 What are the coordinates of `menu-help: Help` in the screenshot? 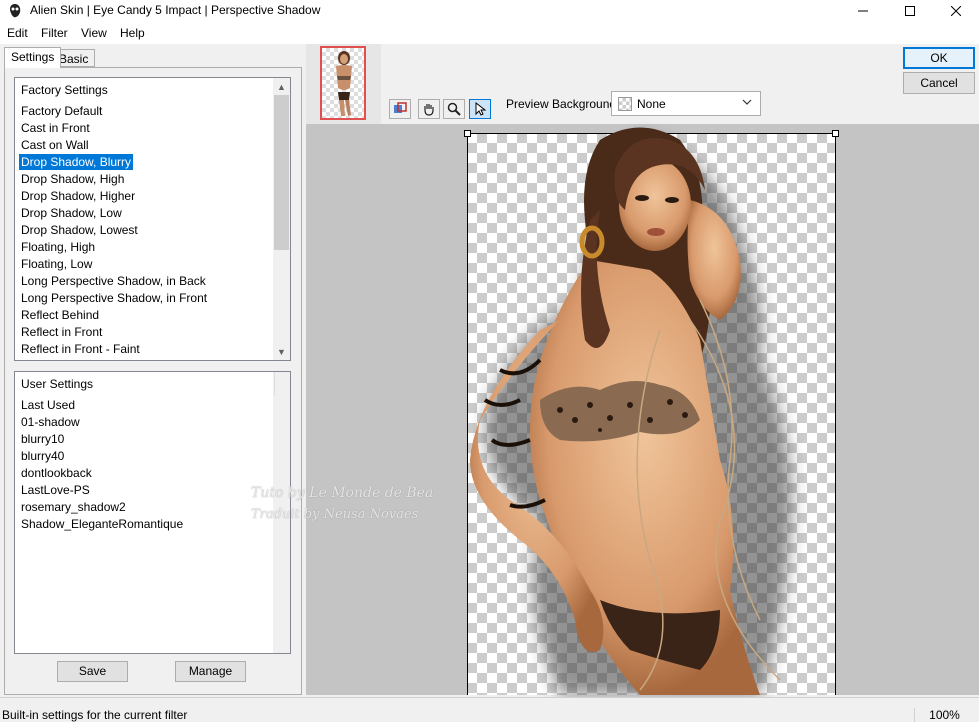 It's located at (132, 33).